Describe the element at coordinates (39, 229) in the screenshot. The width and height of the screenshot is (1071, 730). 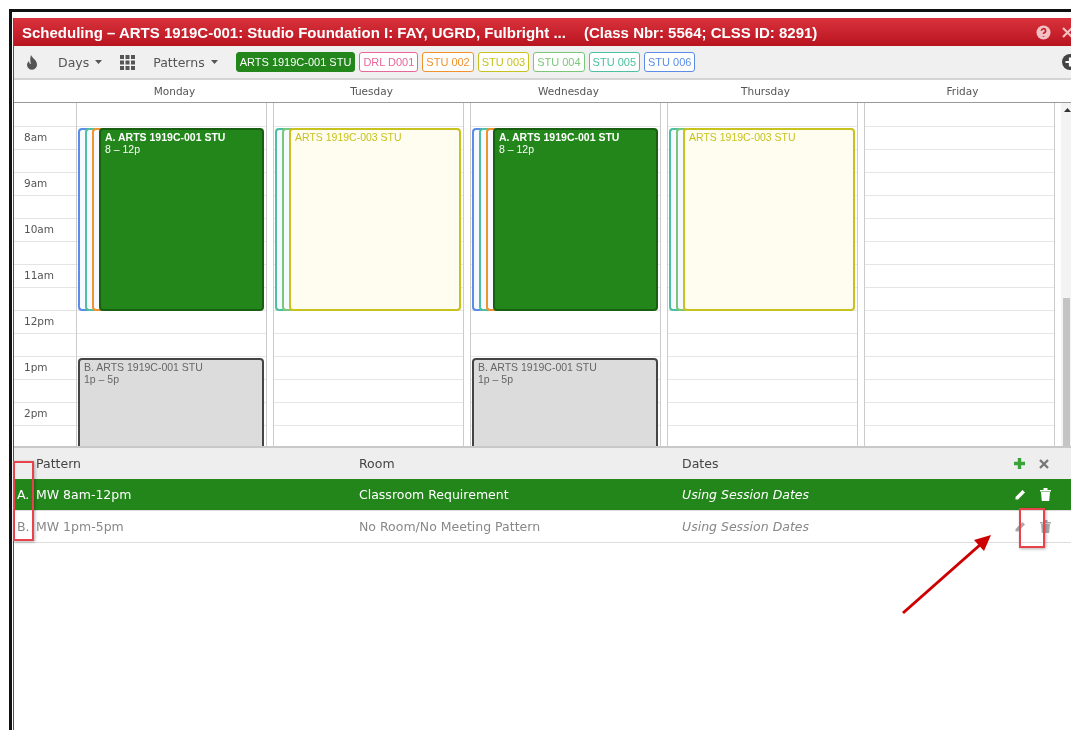
I see `time-label: 10am` at that location.